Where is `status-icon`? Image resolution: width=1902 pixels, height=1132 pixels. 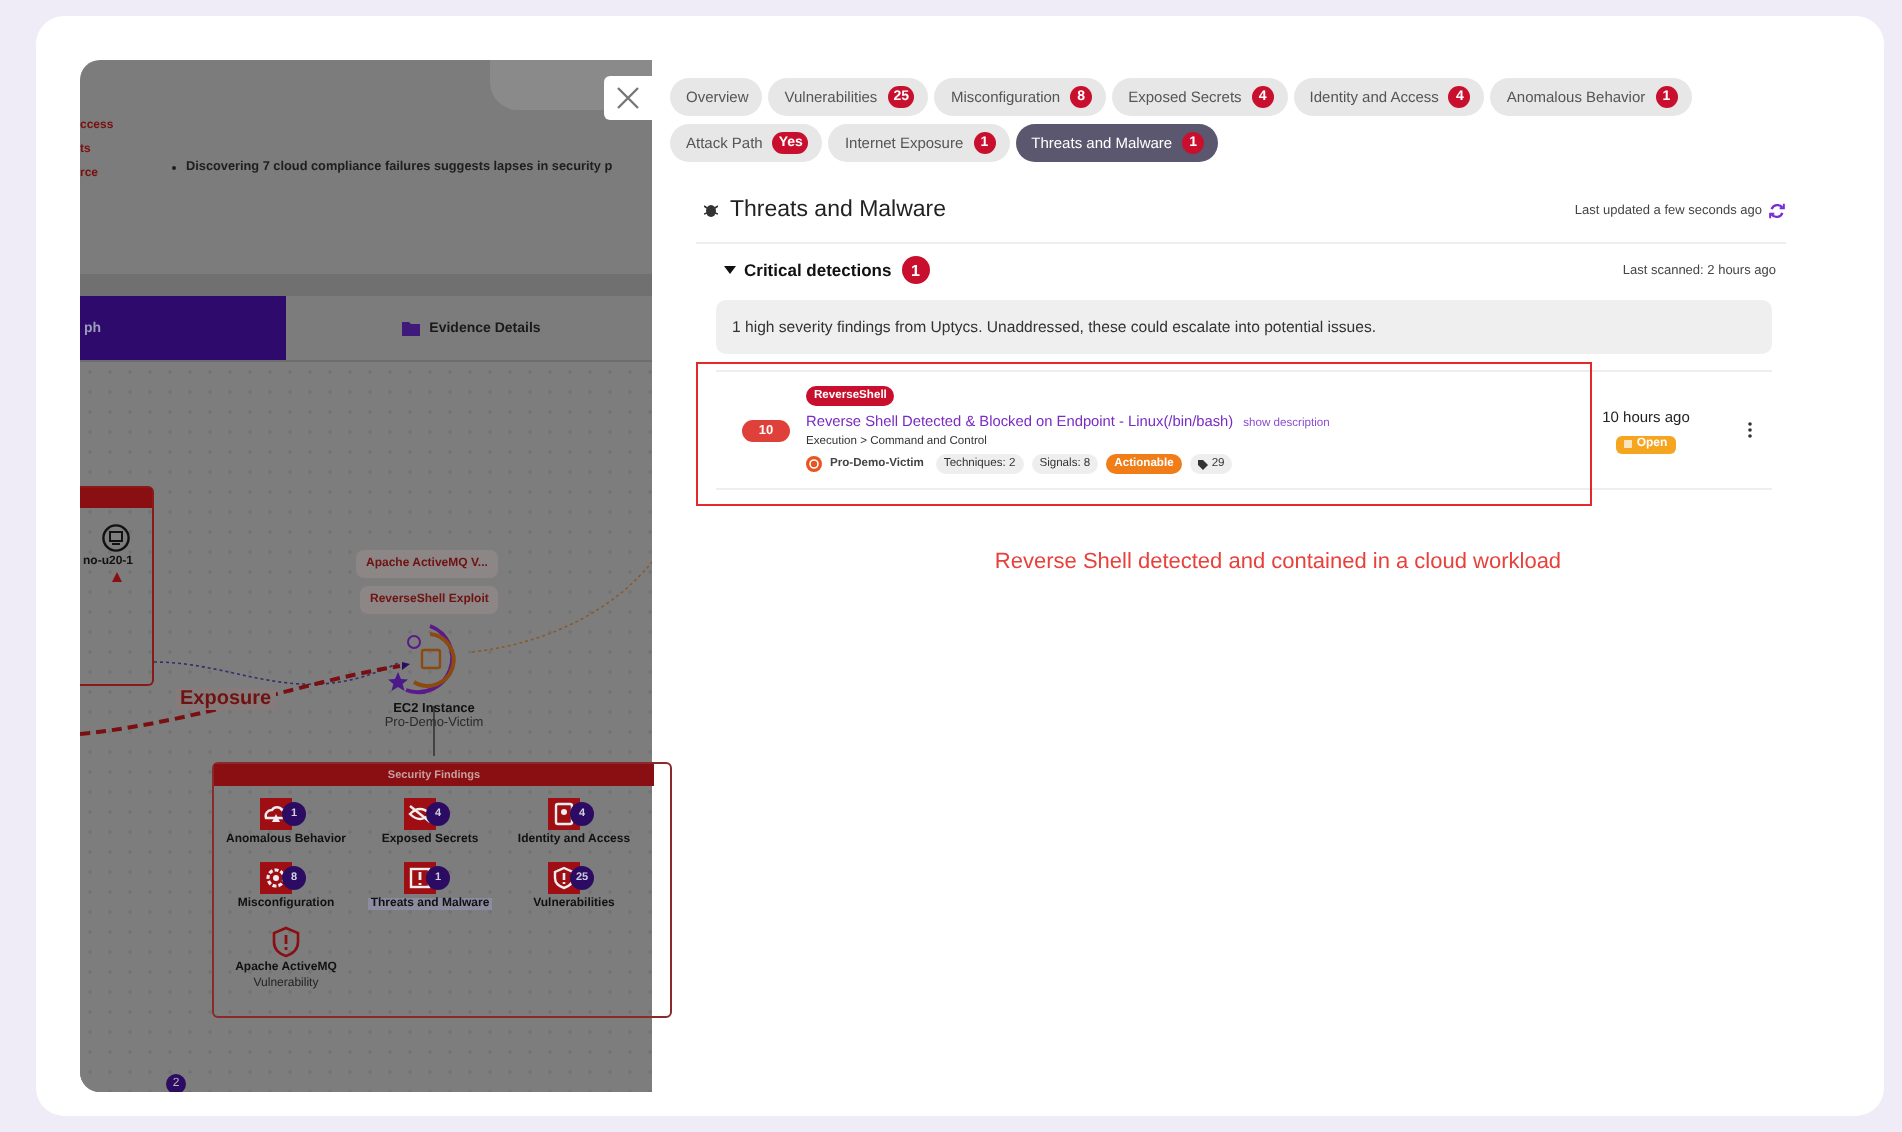 status-icon is located at coordinates (1628, 444).